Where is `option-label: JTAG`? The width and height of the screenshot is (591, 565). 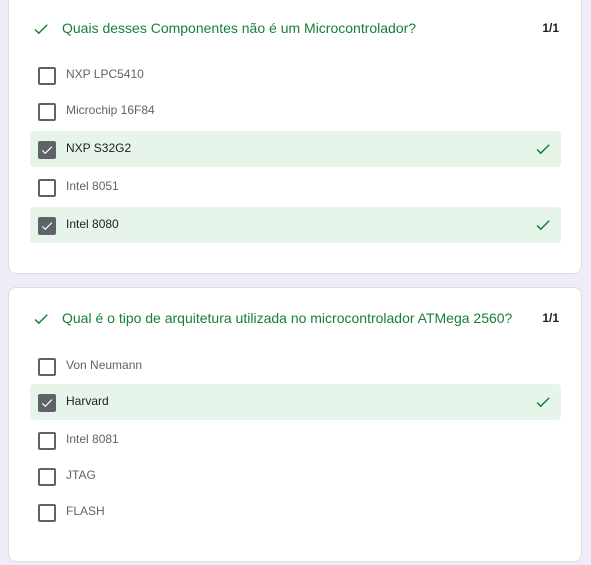
option-label: JTAG is located at coordinates (81, 475).